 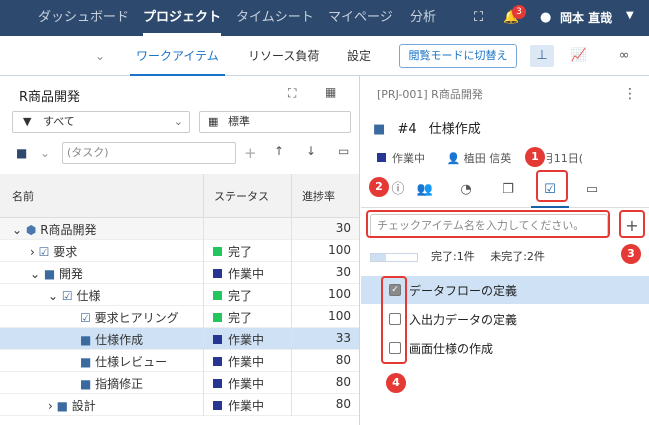 What do you see at coordinates (23, 196) in the screenshot?
I see `col-name: 名前` at bounding box center [23, 196].